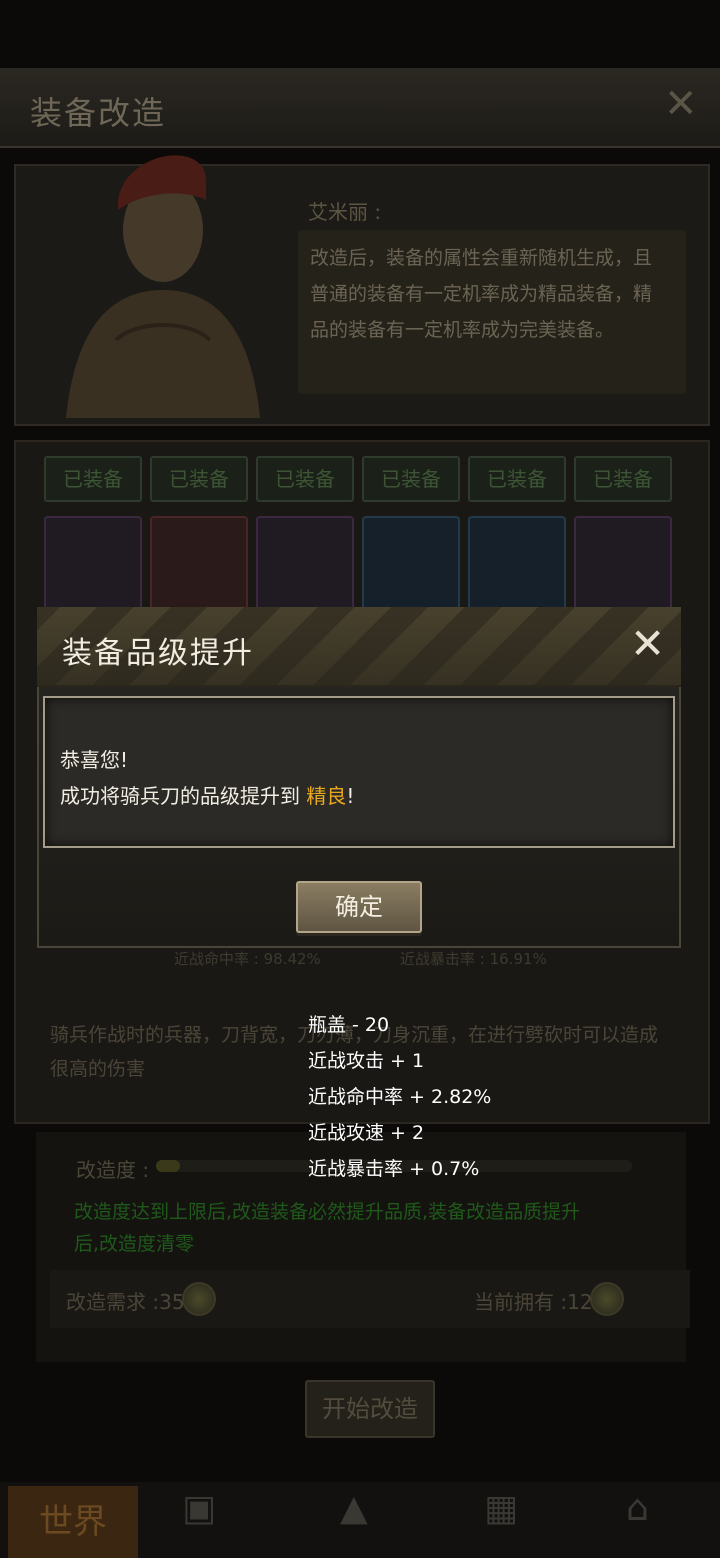  What do you see at coordinates (366, 1133) in the screenshot?
I see `stat-change: 近战攻速 + 2` at bounding box center [366, 1133].